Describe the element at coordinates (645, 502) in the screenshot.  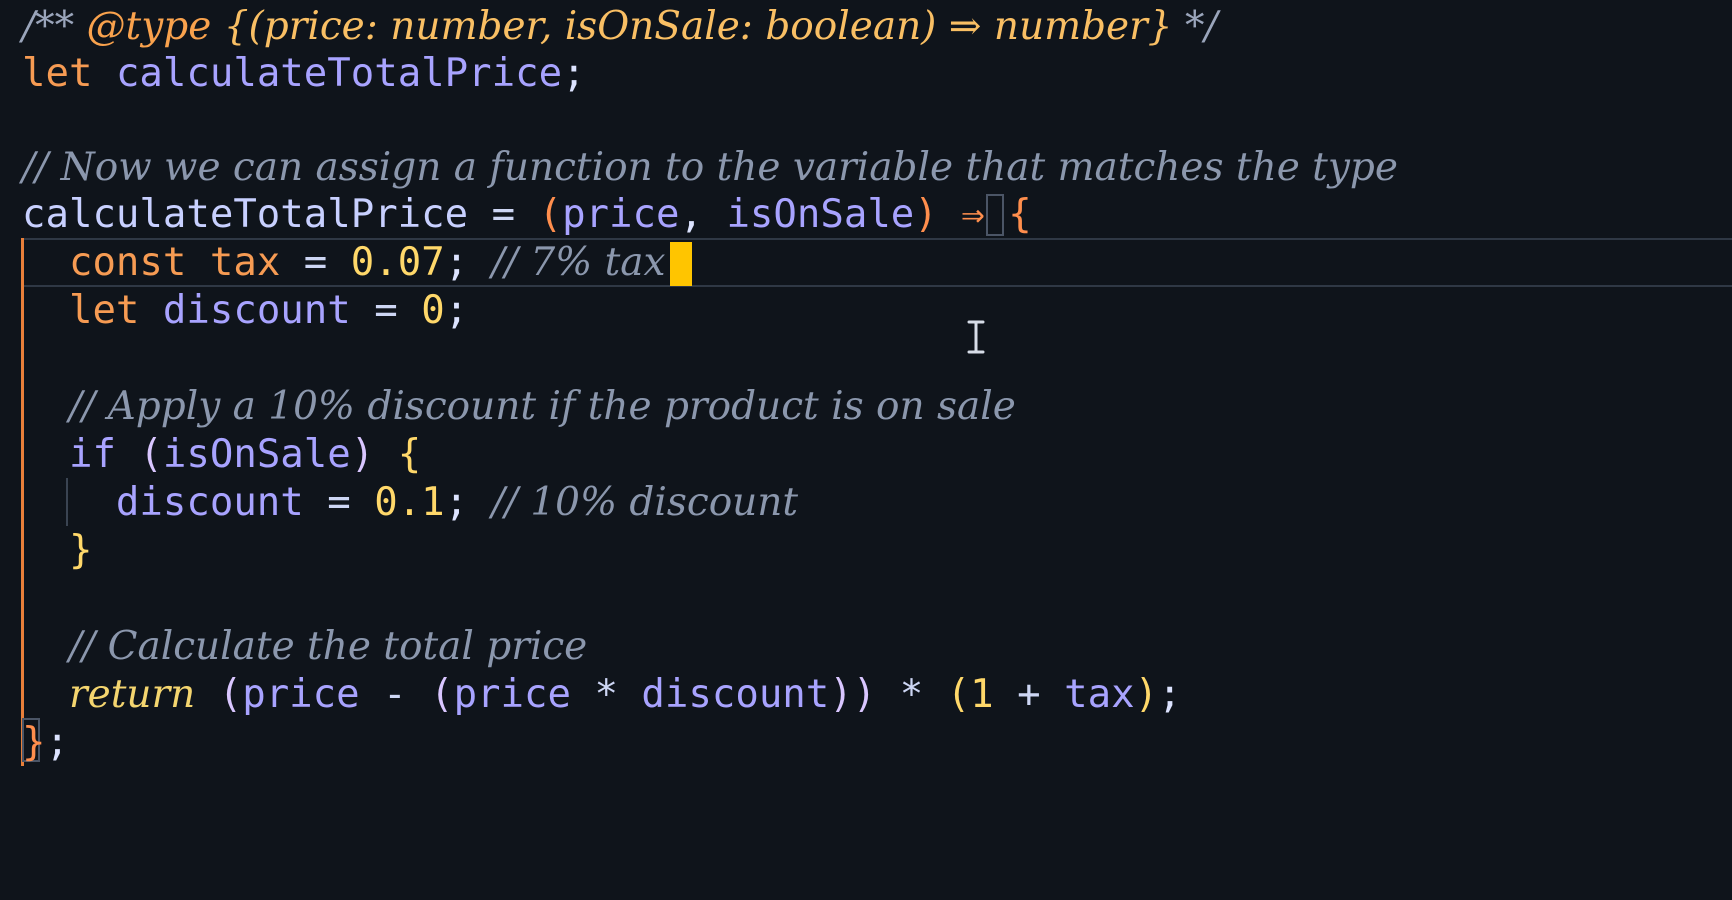
I see `code-token-comment: // 10% discount` at that location.